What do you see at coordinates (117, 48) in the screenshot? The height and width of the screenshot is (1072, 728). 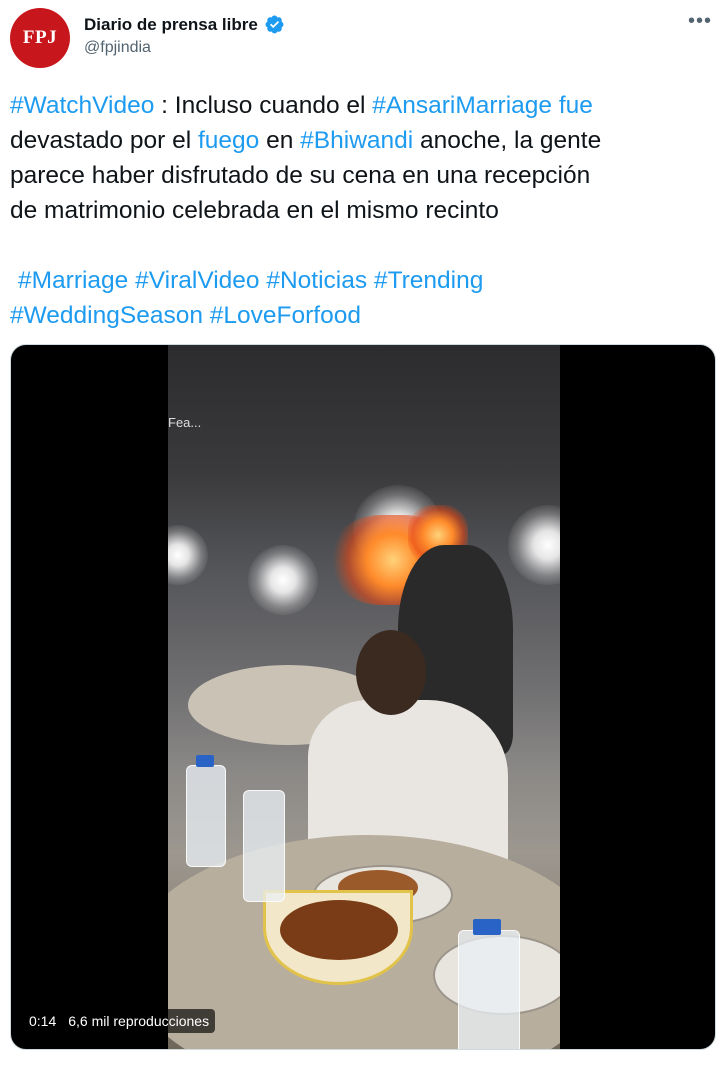 I see `author-handle: @fpjindia` at bounding box center [117, 48].